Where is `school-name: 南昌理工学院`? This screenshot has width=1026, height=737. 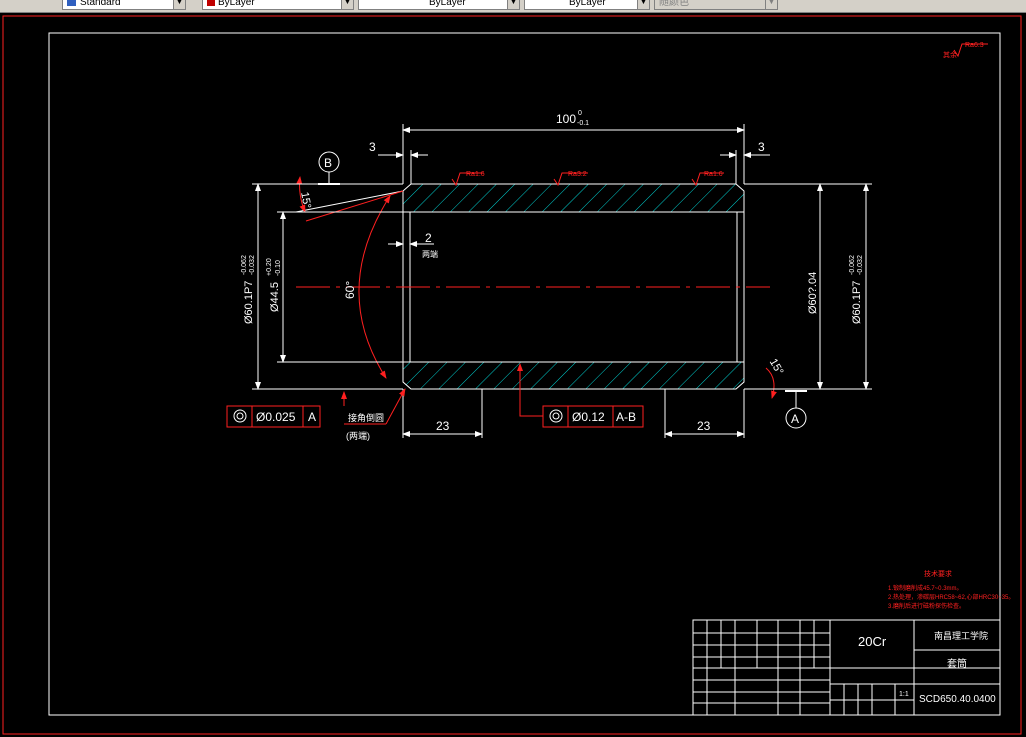 school-name: 南昌理工学院 is located at coordinates (961, 635).